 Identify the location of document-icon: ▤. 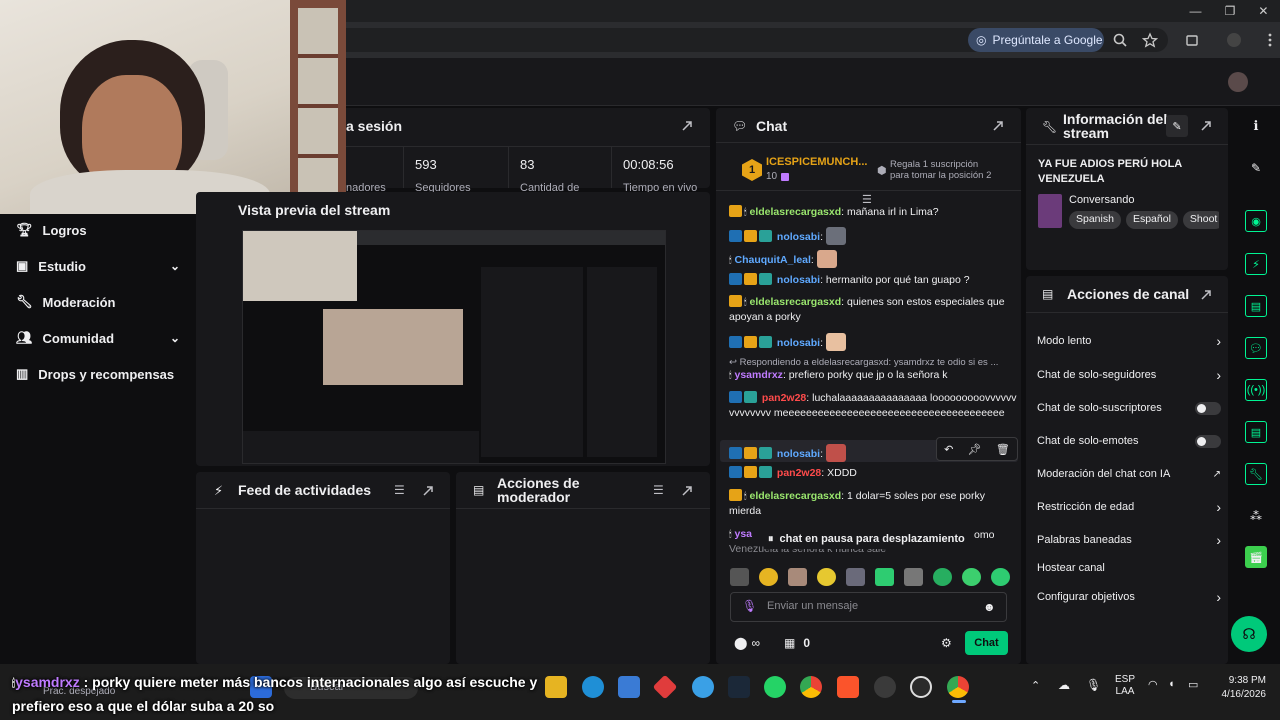
(1256, 306).